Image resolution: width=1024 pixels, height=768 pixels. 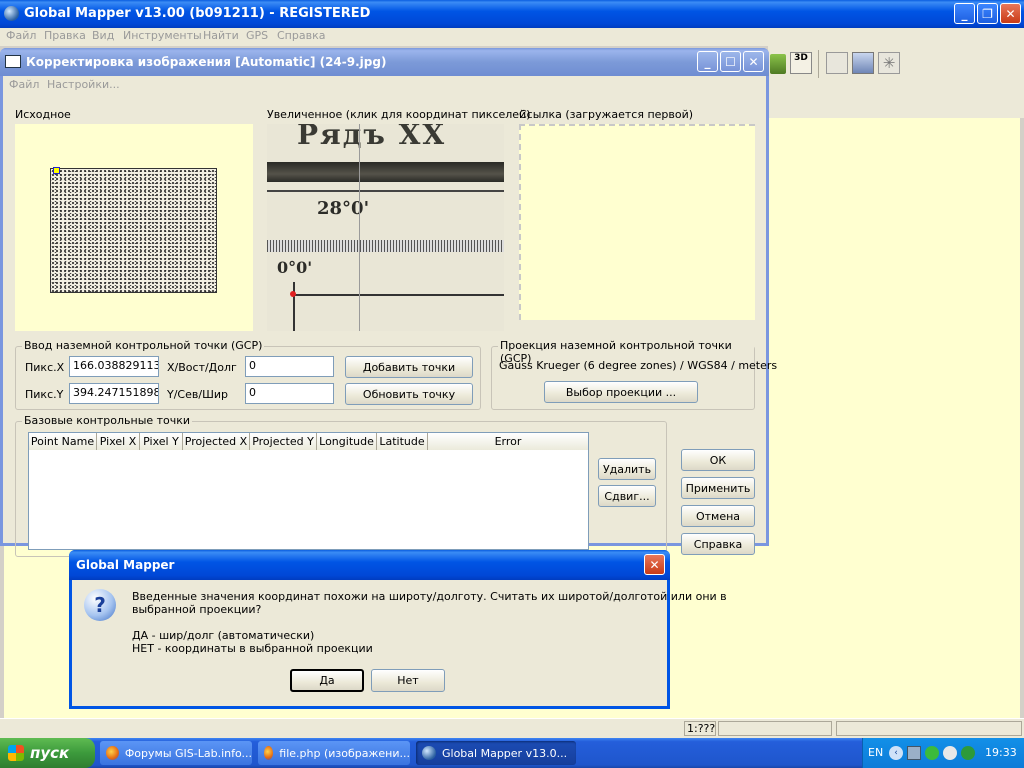 I want to click on col-projected-y: Projected Y, so click(x=283, y=441).